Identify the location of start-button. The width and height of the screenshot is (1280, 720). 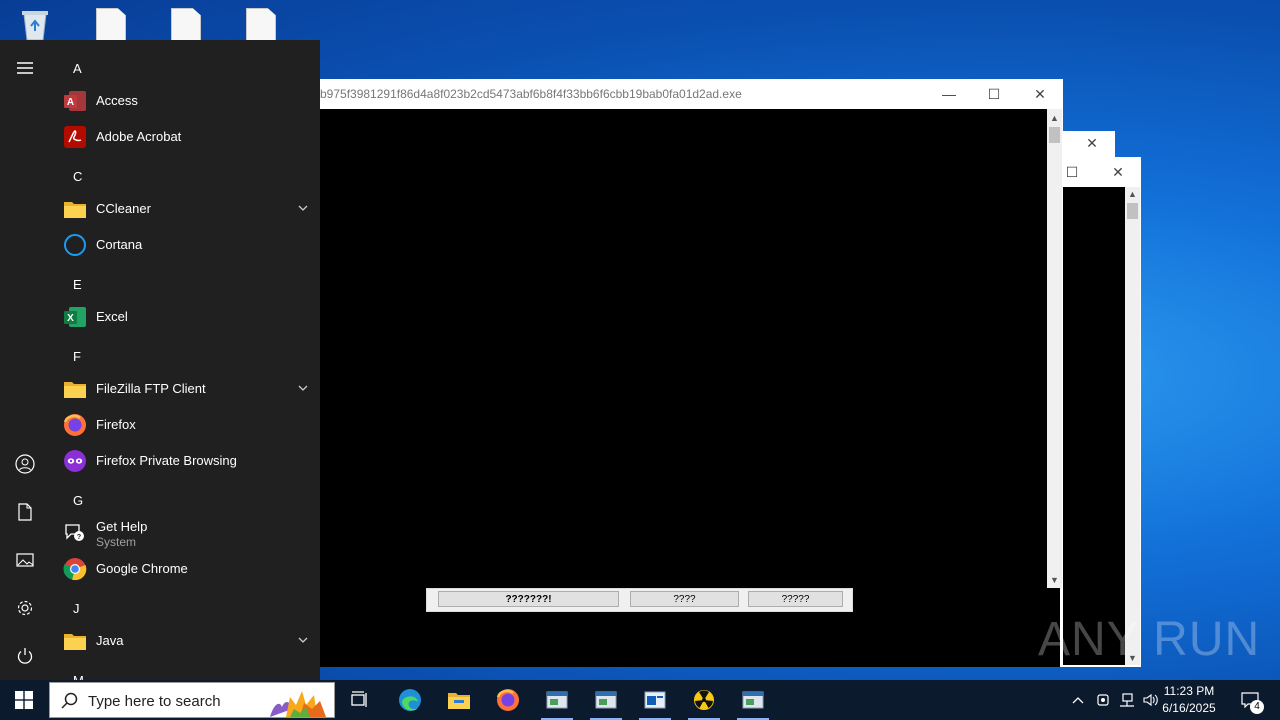
(24, 700).